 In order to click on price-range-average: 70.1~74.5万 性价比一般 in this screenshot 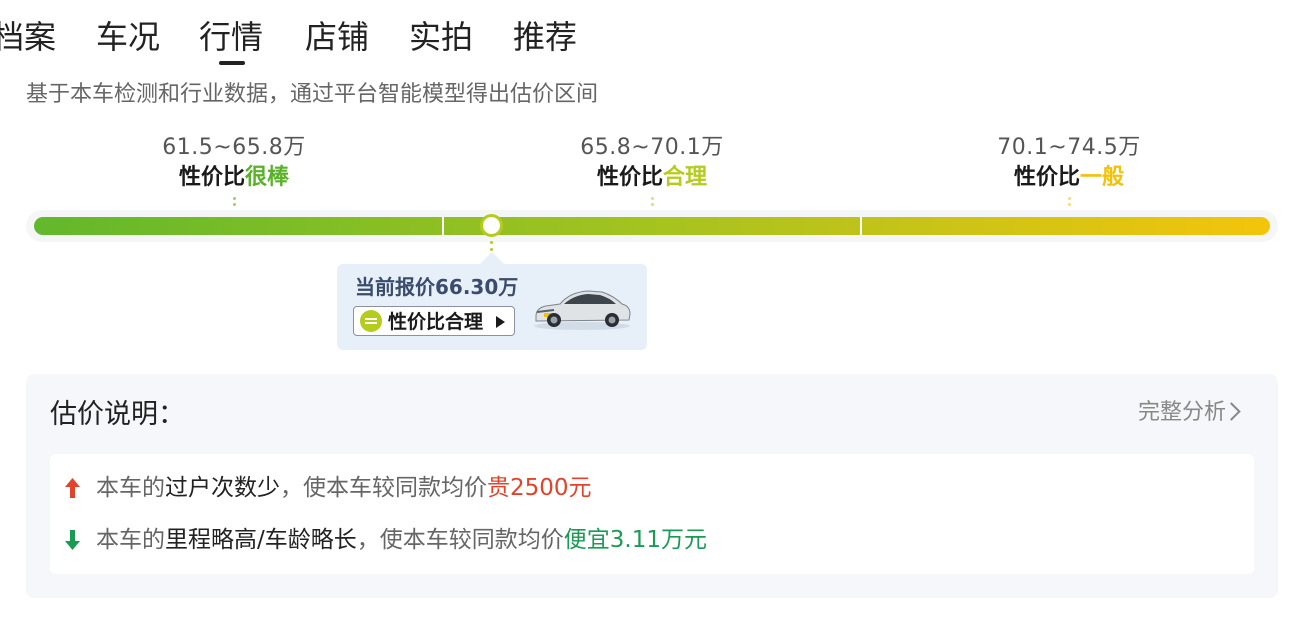, I will do `click(1069, 170)`.